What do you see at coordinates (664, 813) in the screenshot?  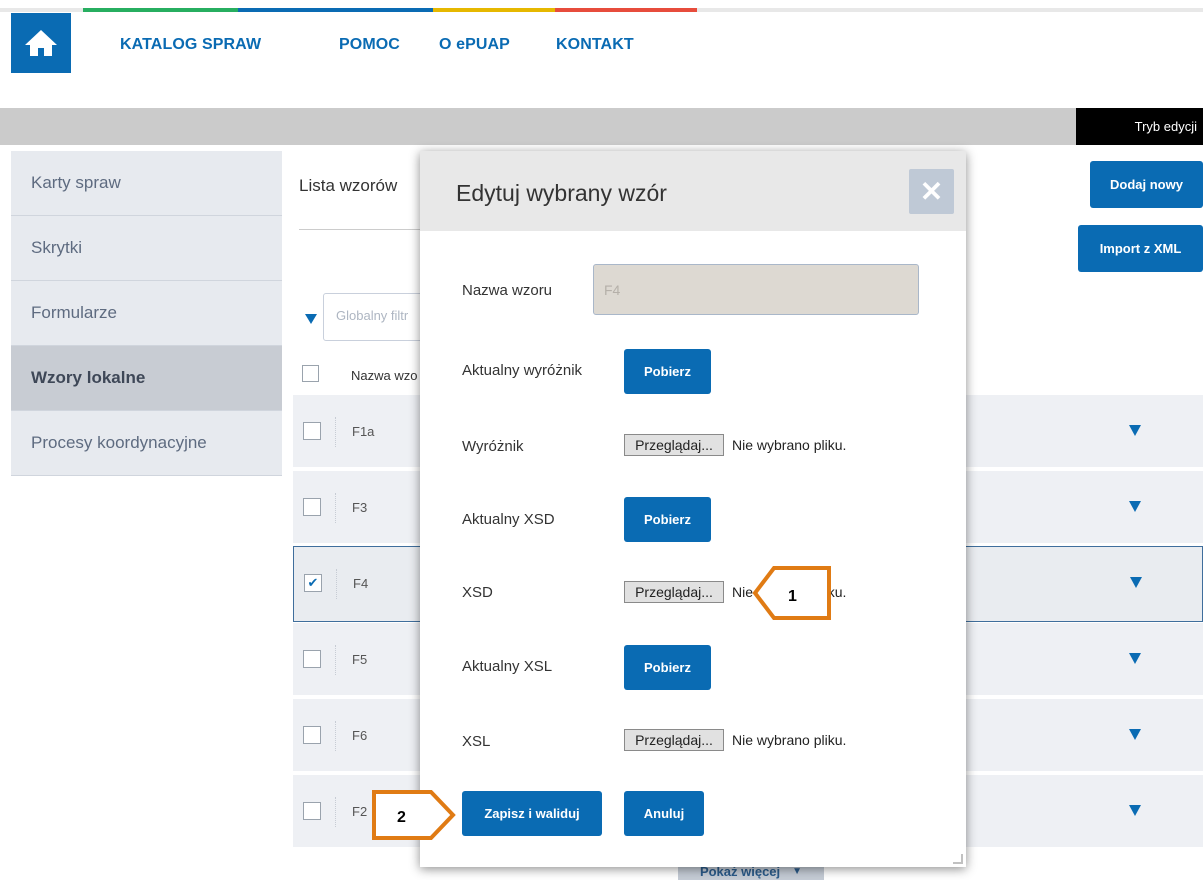 I see `cancel-button: Anuluj` at bounding box center [664, 813].